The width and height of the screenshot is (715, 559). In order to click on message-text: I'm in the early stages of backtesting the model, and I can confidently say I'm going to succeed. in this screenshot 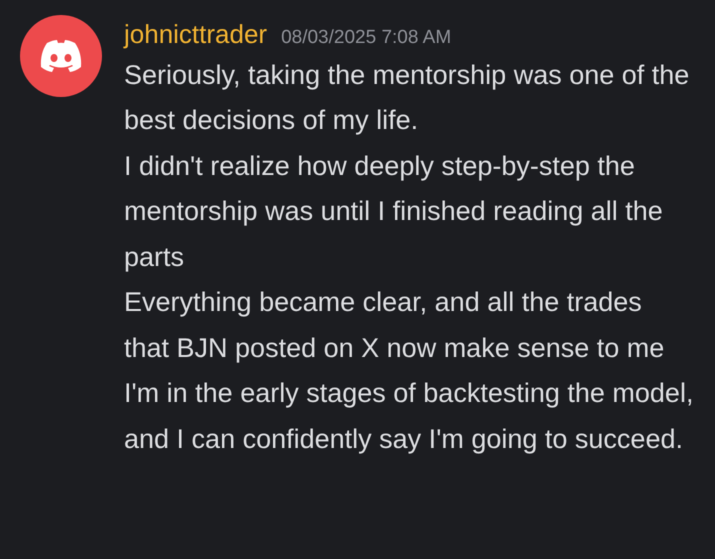, I will do `click(409, 416)`.